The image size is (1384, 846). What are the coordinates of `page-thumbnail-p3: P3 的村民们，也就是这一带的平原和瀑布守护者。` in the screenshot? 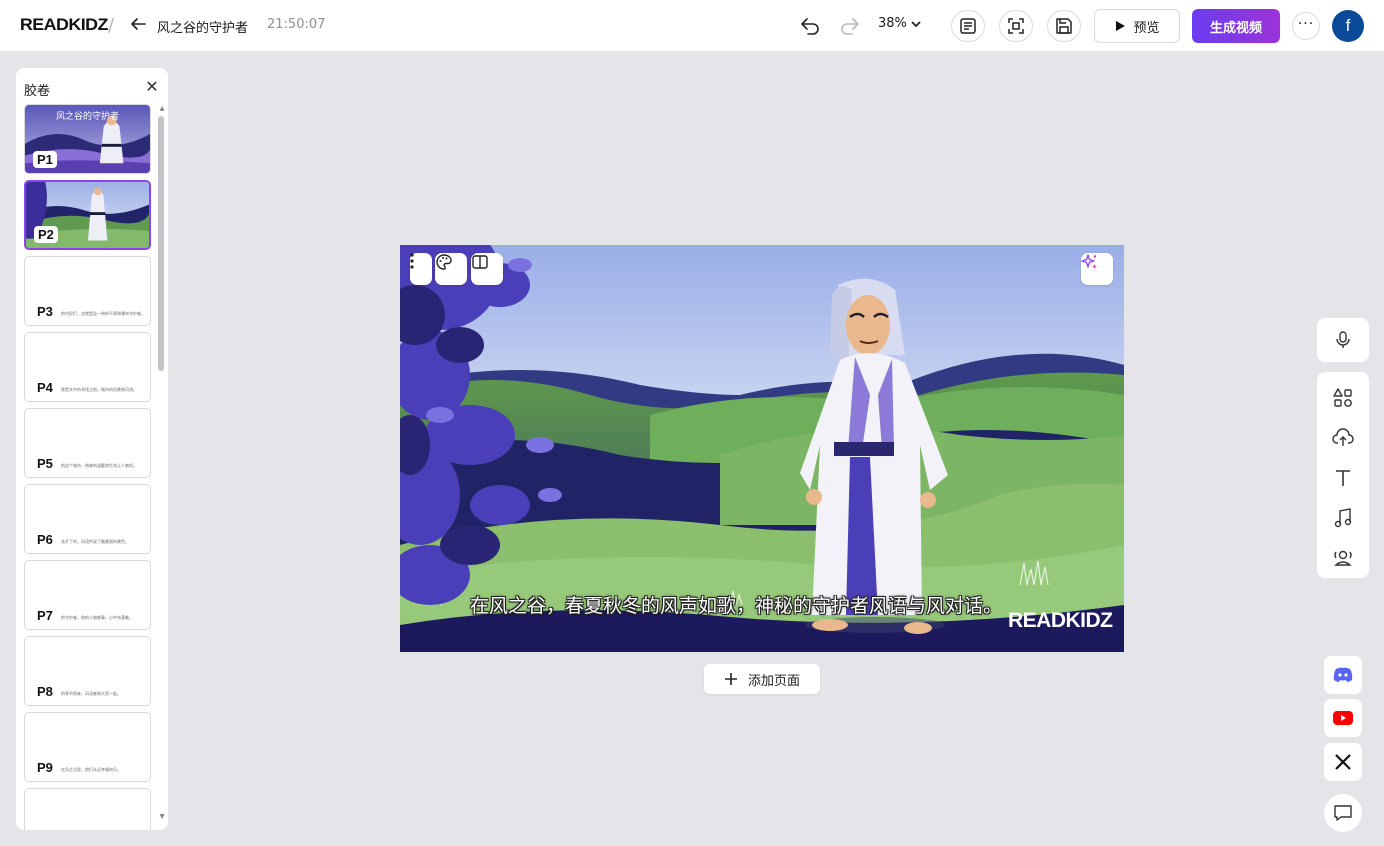 It's located at (87, 291).